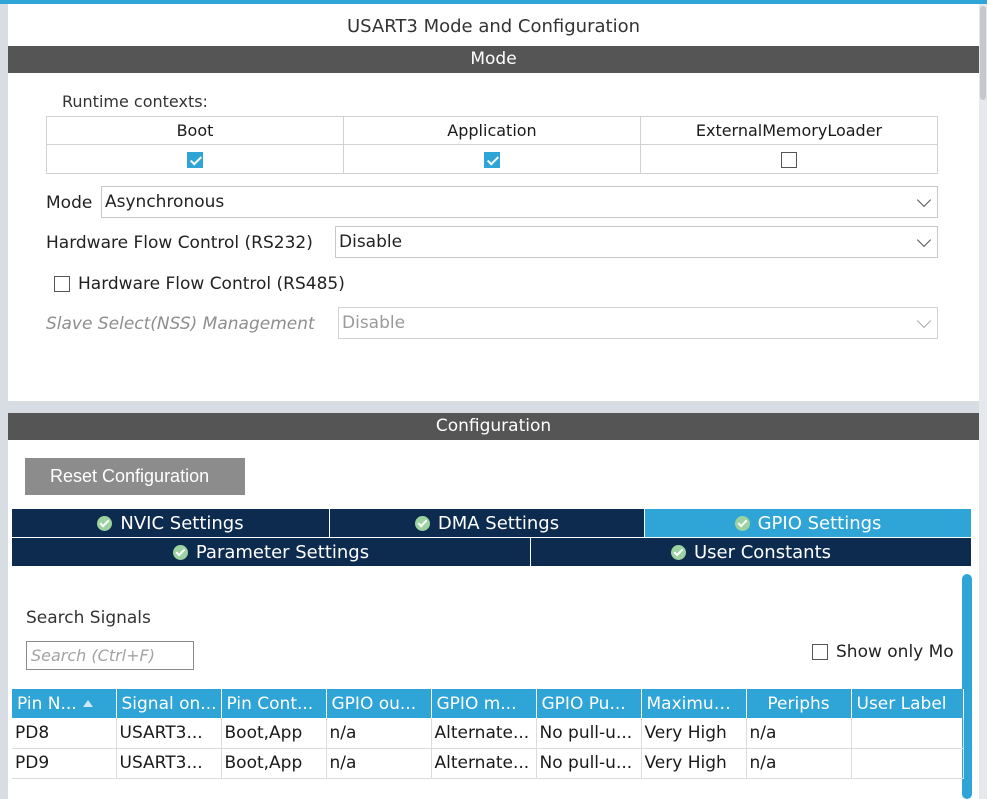  I want to click on outer-scrollbar, so click(983, 401).